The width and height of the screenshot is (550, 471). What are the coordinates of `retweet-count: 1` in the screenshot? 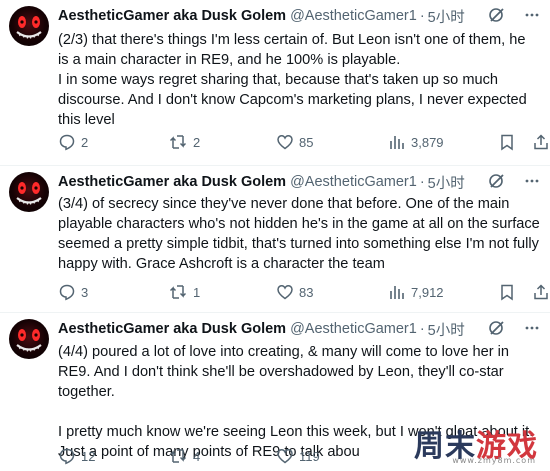 It's located at (197, 292).